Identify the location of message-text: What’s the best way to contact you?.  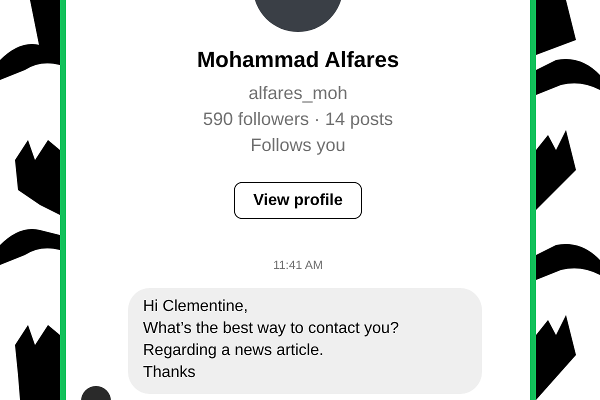
(271, 329).